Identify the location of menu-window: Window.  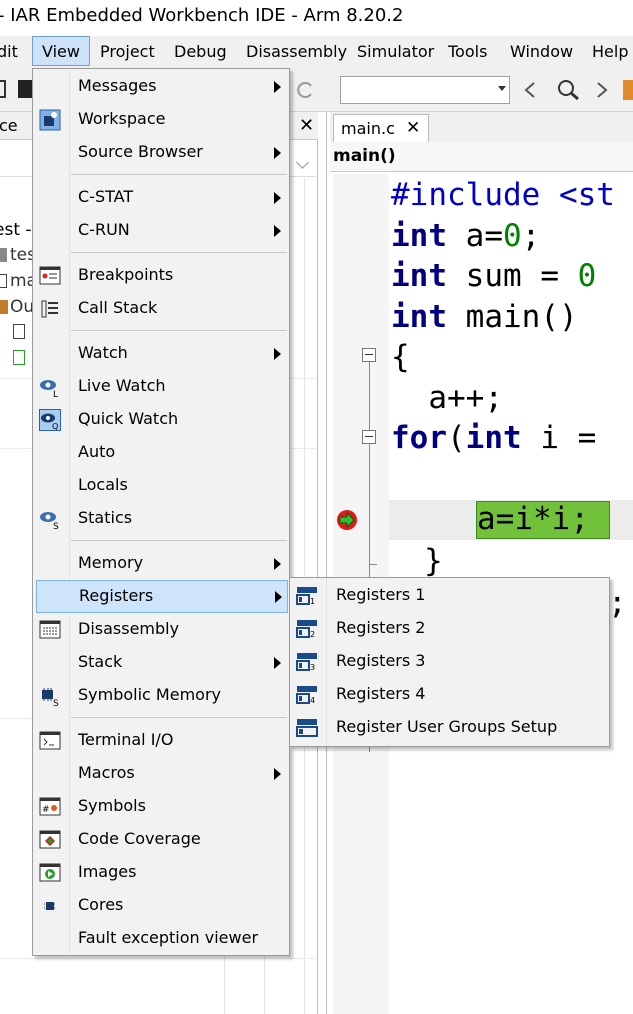
(541, 52).